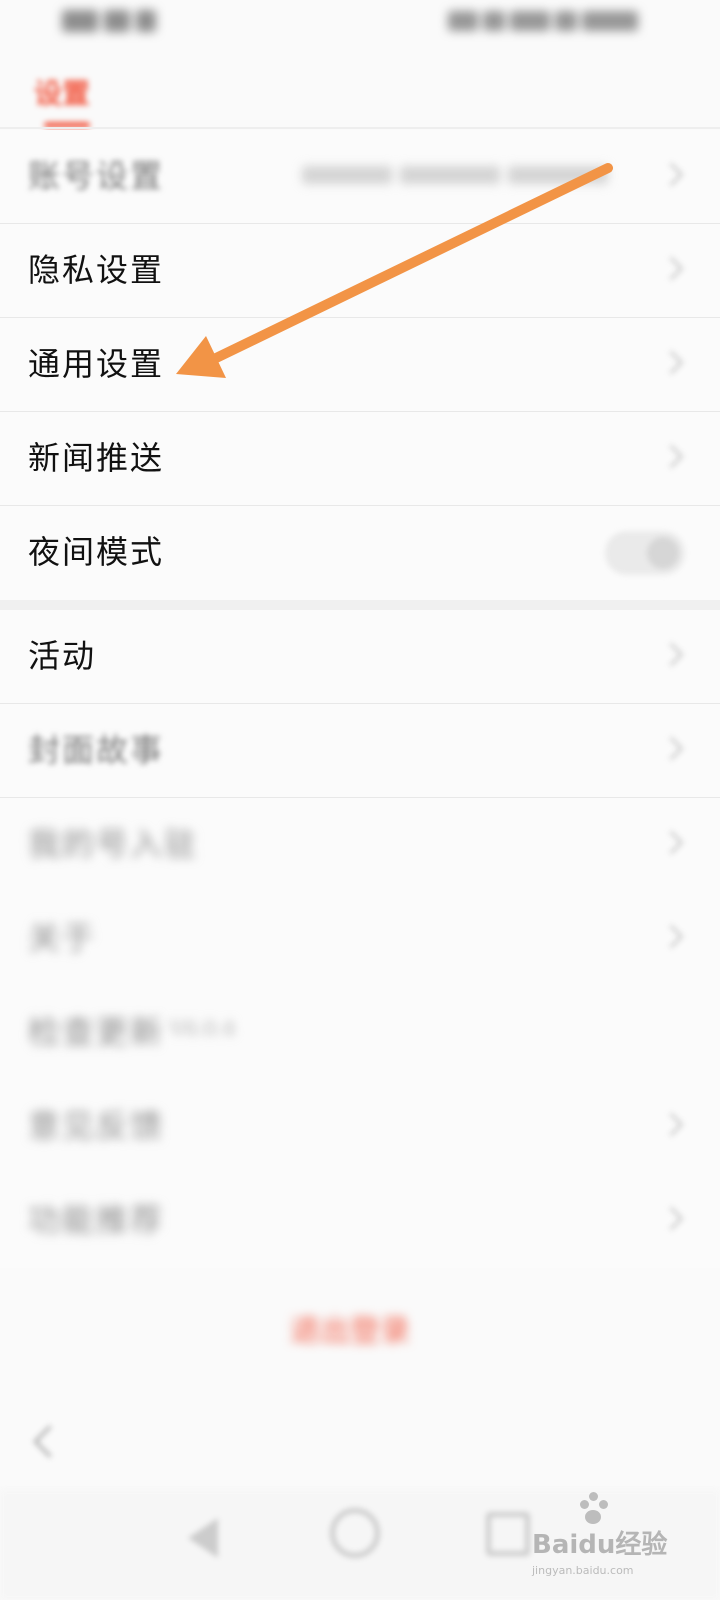  I want to click on nav-recent-icon, so click(508, 1534).